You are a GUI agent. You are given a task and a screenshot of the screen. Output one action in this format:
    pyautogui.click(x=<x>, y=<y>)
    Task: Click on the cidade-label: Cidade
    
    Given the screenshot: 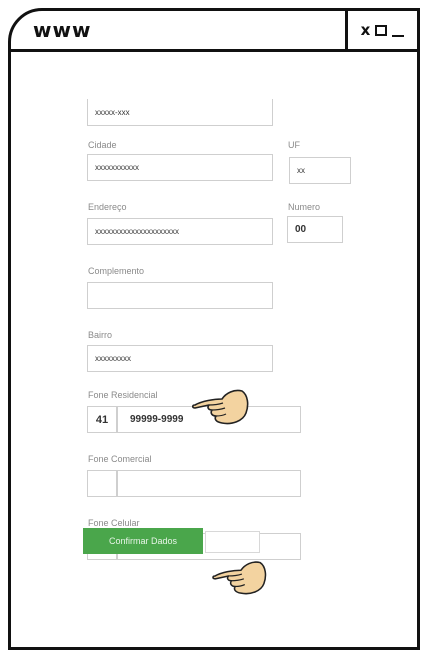 What is the action you would take?
    pyautogui.click(x=102, y=145)
    